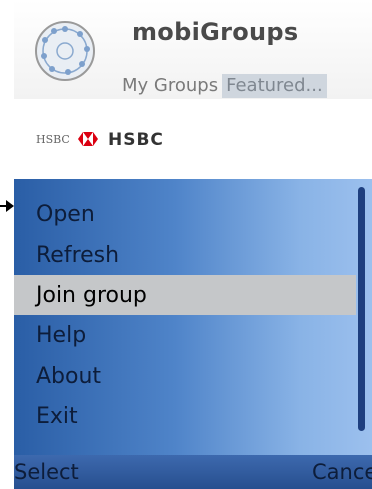 The width and height of the screenshot is (372, 489). What do you see at coordinates (7, 206) in the screenshot?
I see `pointer-arrow-icon` at bounding box center [7, 206].